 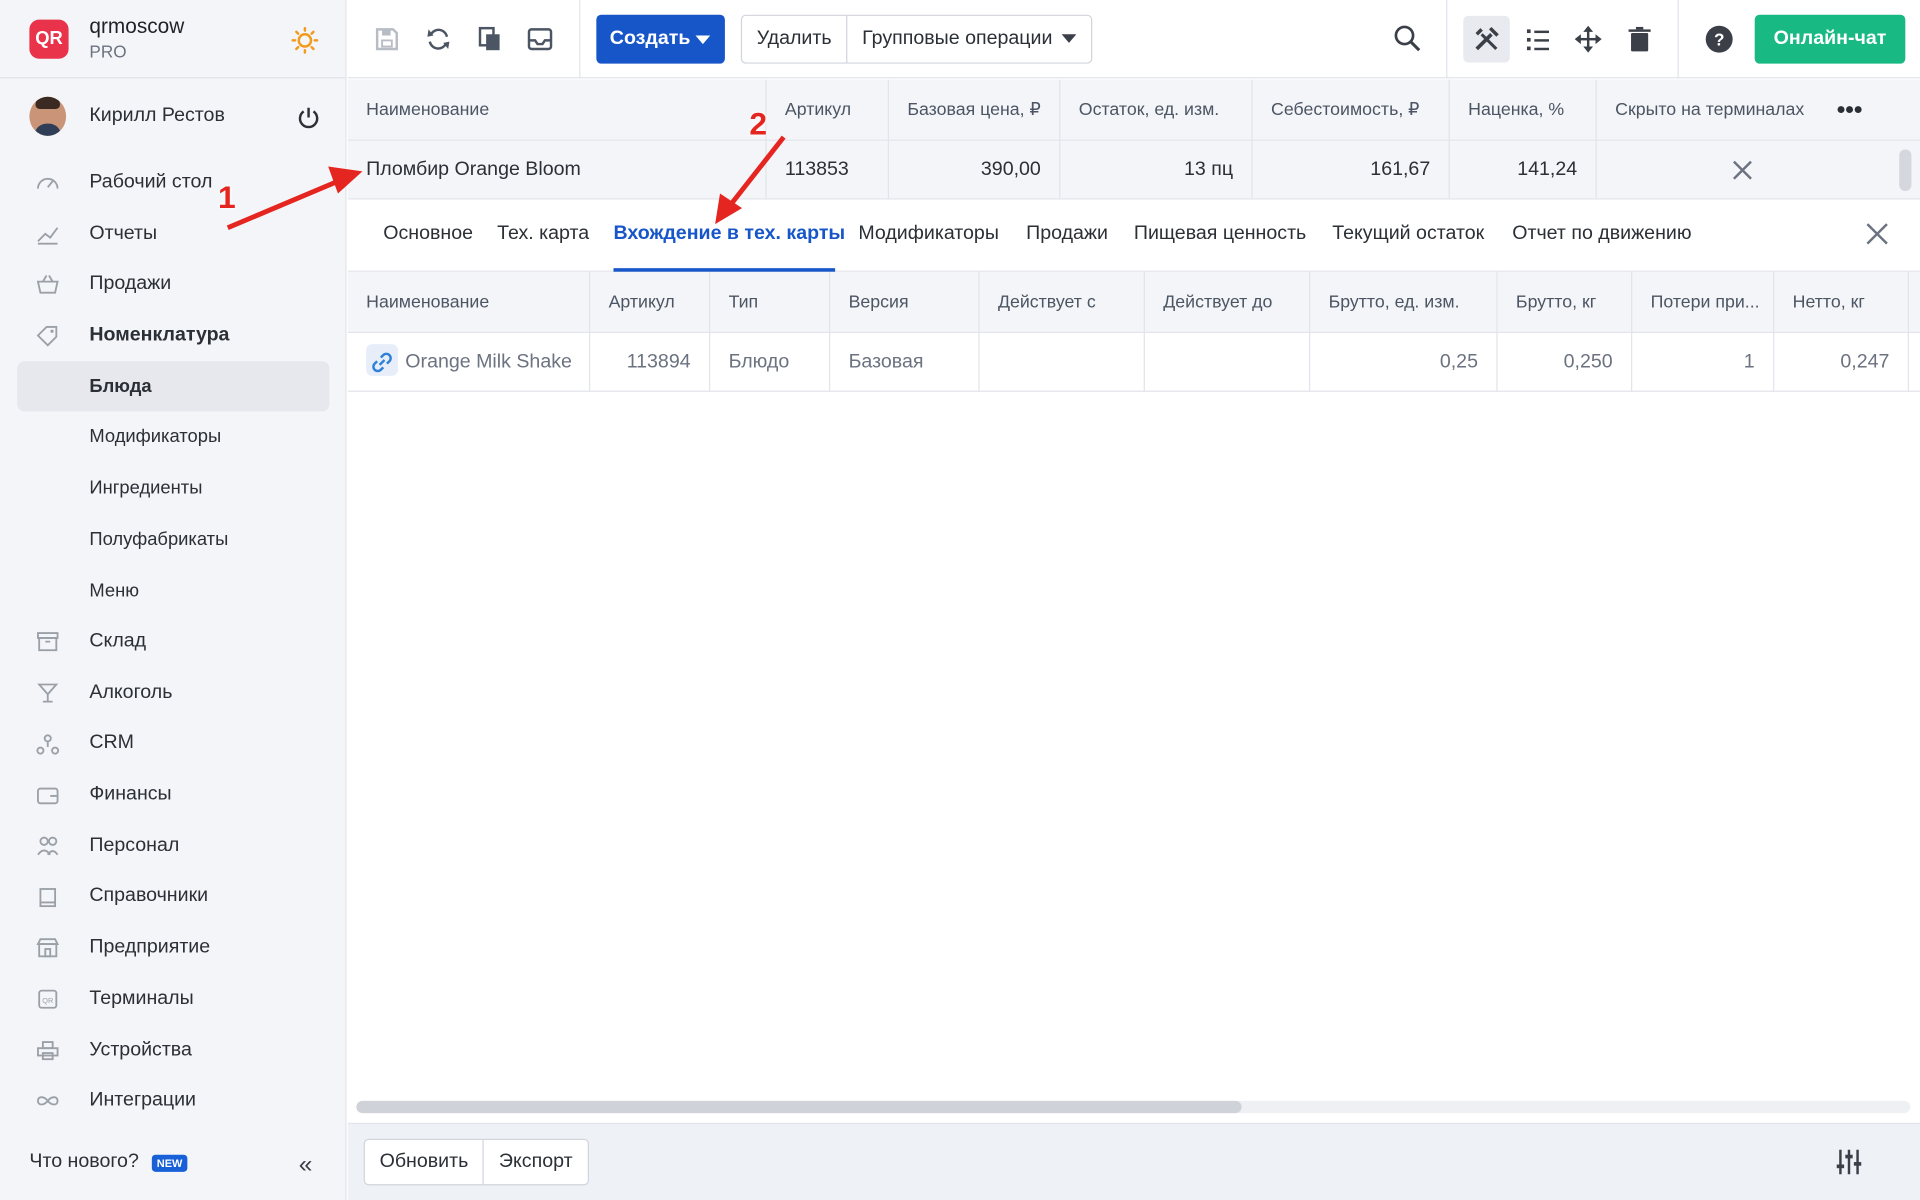 What do you see at coordinates (382, 359) in the screenshot?
I see `link-icon` at bounding box center [382, 359].